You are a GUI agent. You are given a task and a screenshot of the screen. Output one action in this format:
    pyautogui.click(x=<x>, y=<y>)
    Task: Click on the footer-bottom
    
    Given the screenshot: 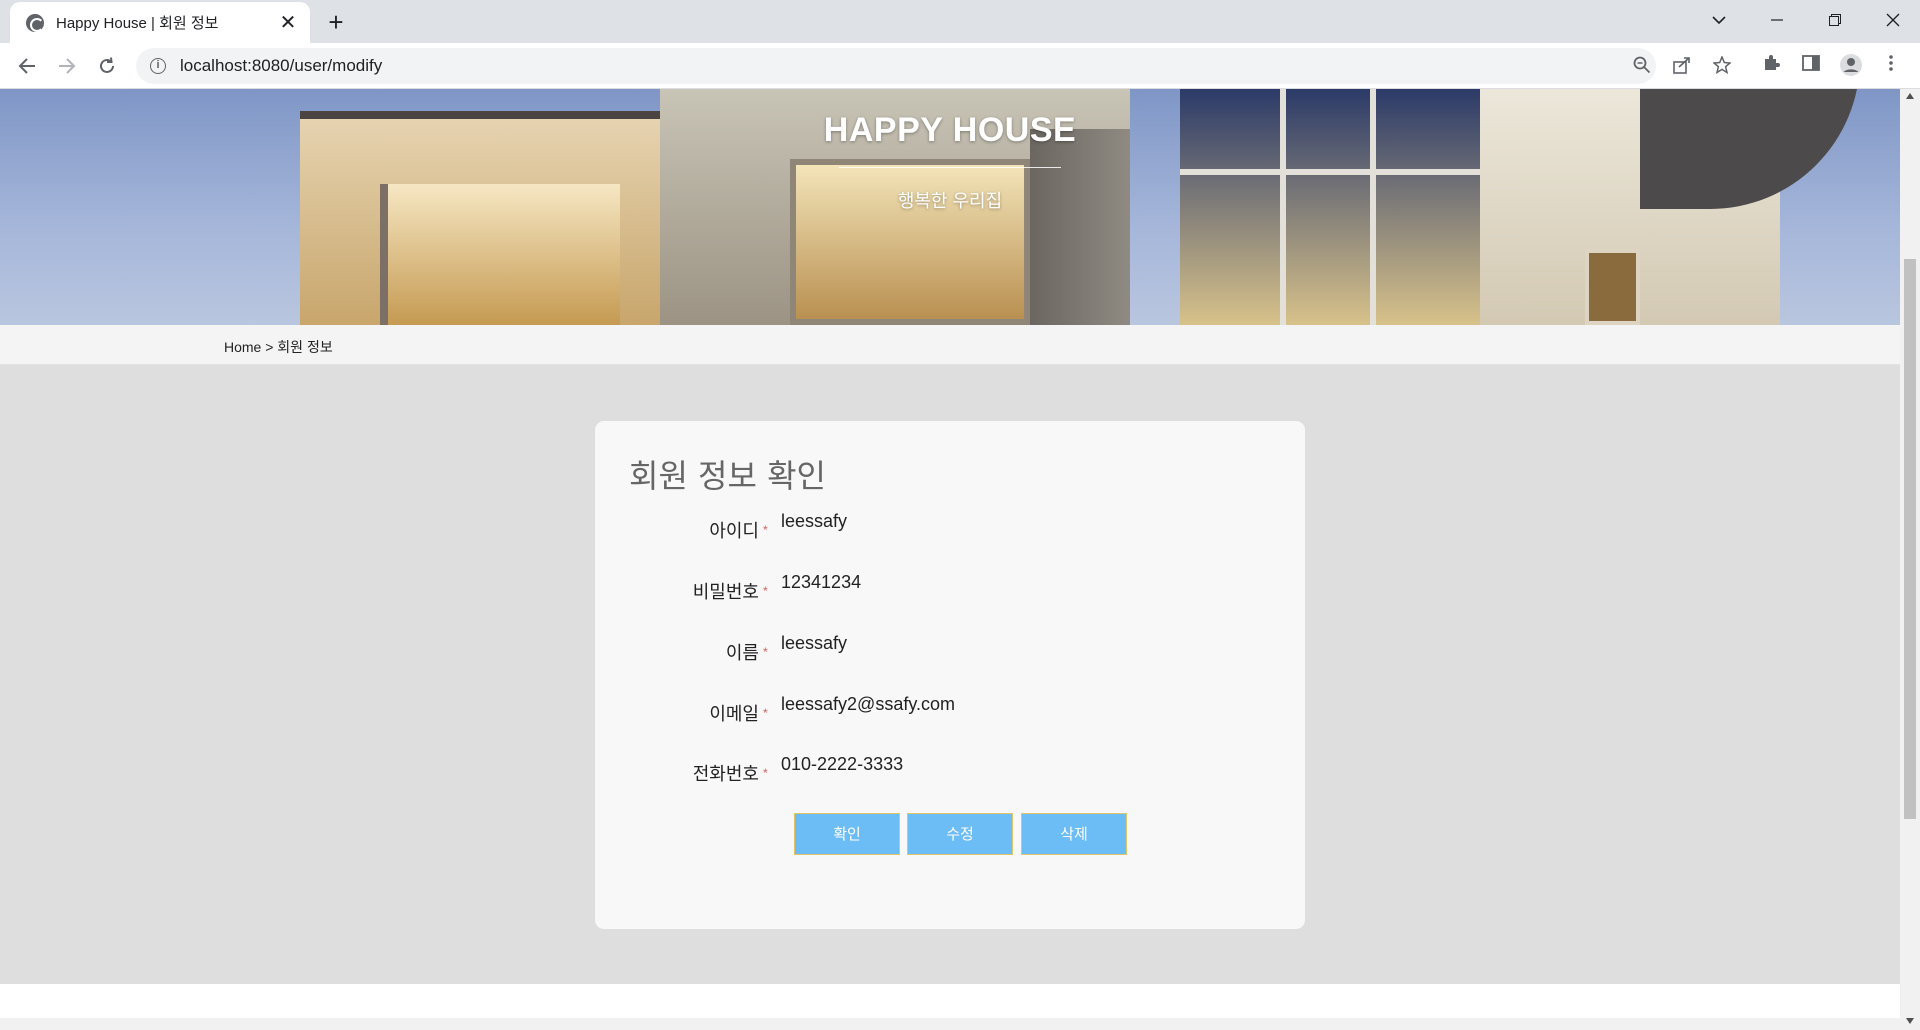 What is the action you would take?
    pyautogui.click(x=950, y=1024)
    